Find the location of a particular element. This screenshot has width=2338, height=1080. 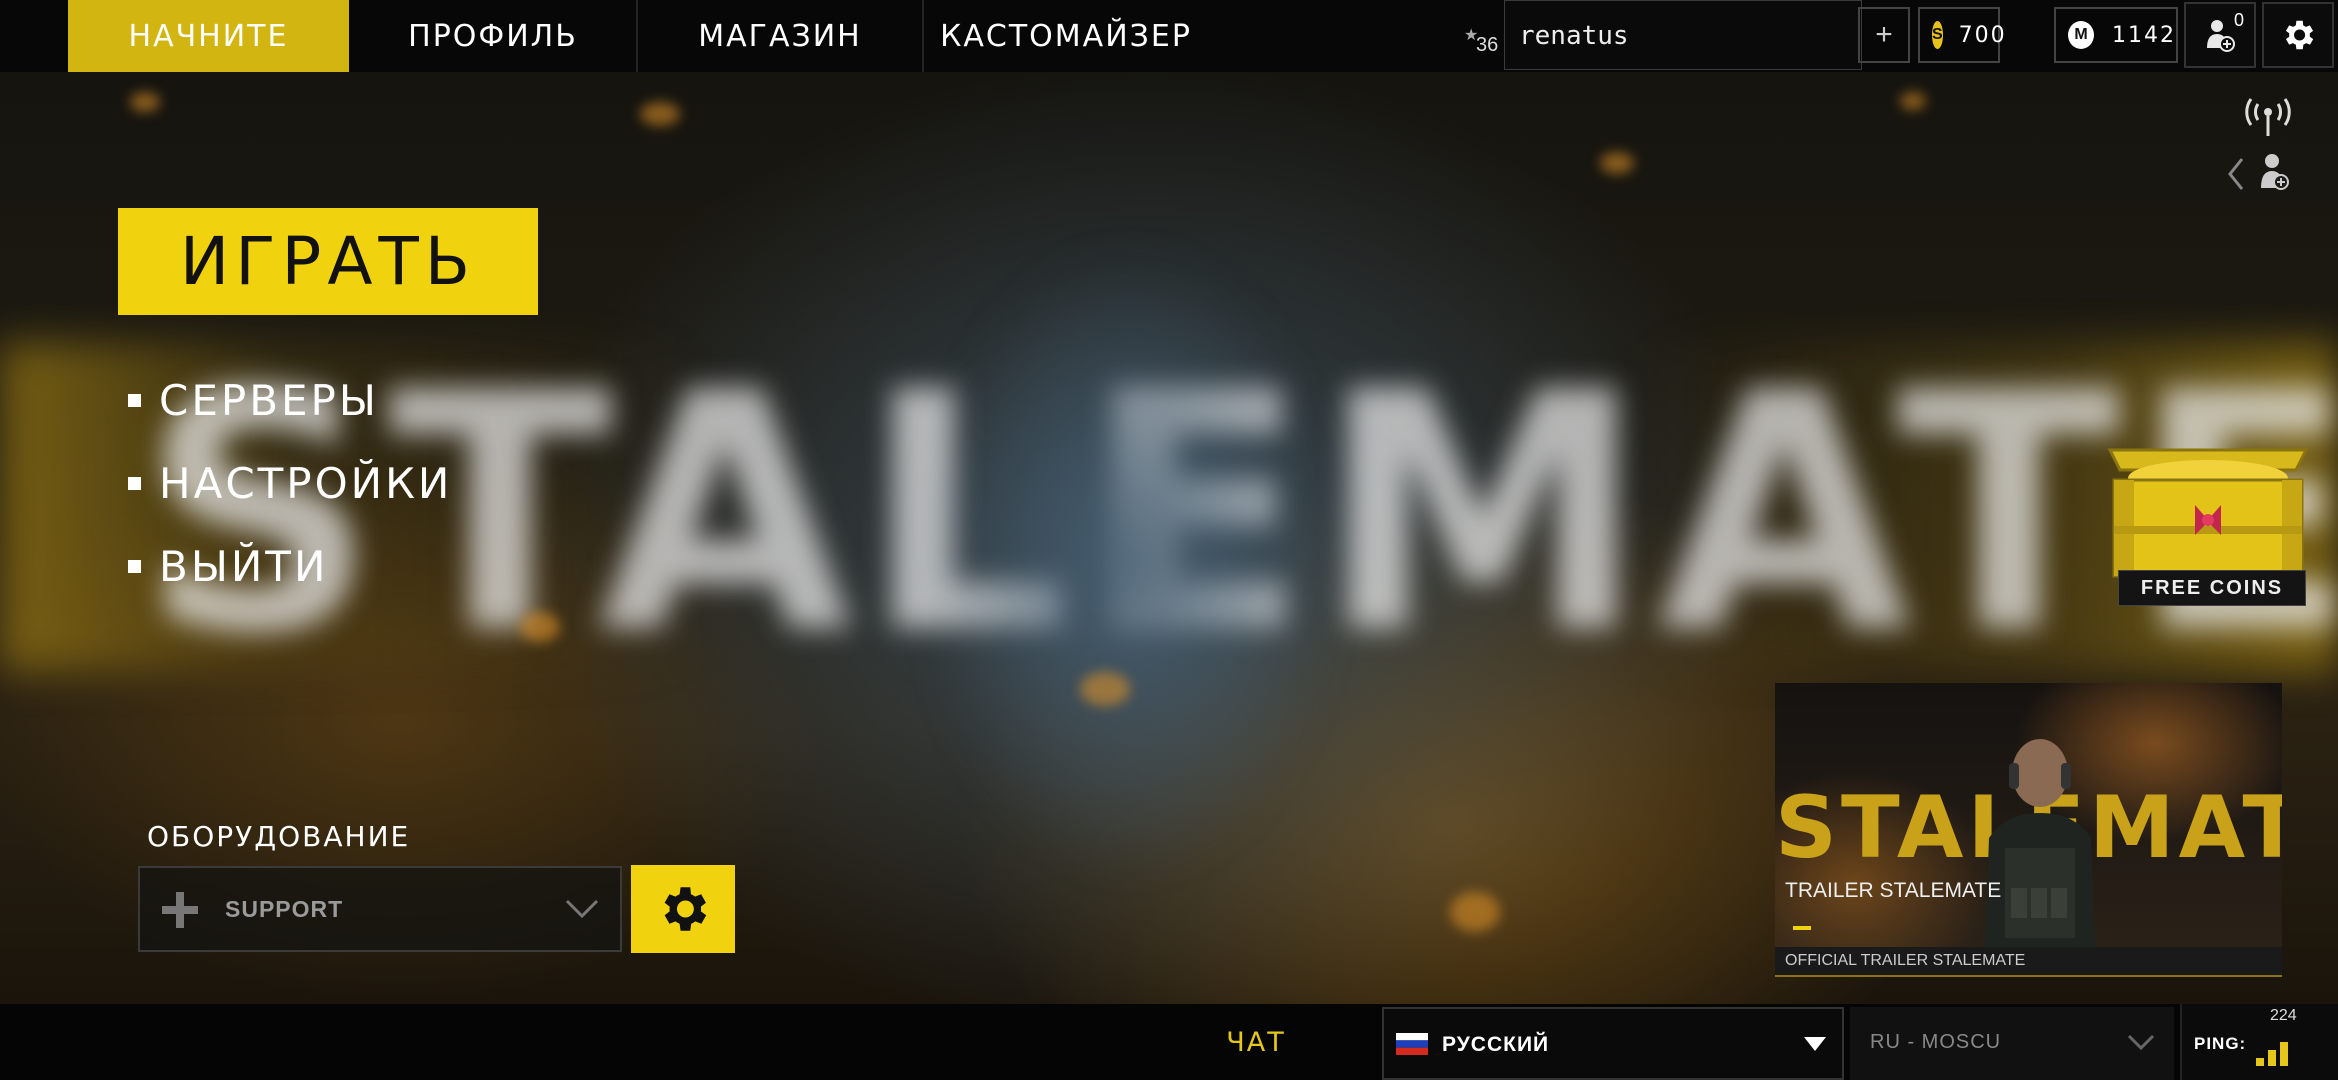

menu-item-label: НАСТРОЙКИ is located at coordinates (306, 483).